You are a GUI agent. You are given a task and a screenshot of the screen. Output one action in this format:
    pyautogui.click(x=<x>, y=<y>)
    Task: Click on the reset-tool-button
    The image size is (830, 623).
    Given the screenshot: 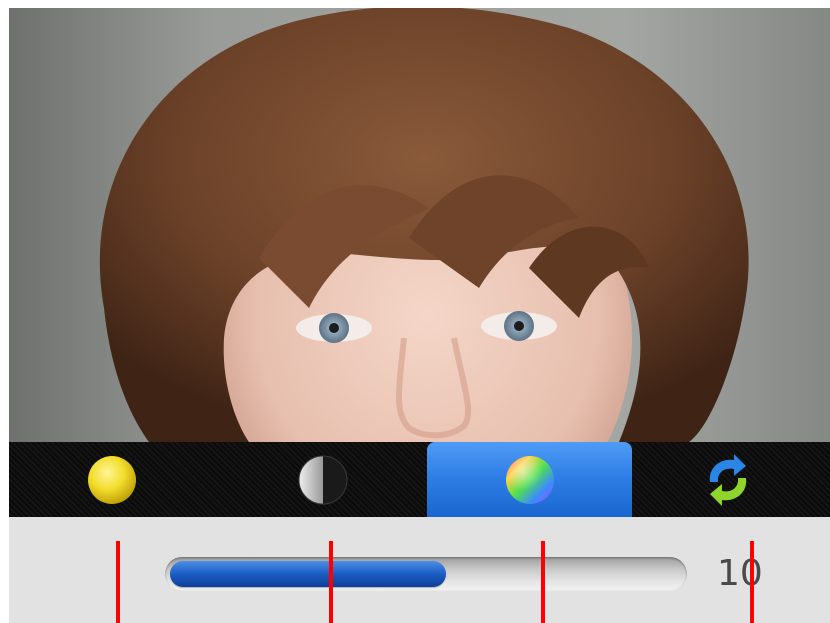 What is the action you would take?
    pyautogui.click(x=727, y=479)
    